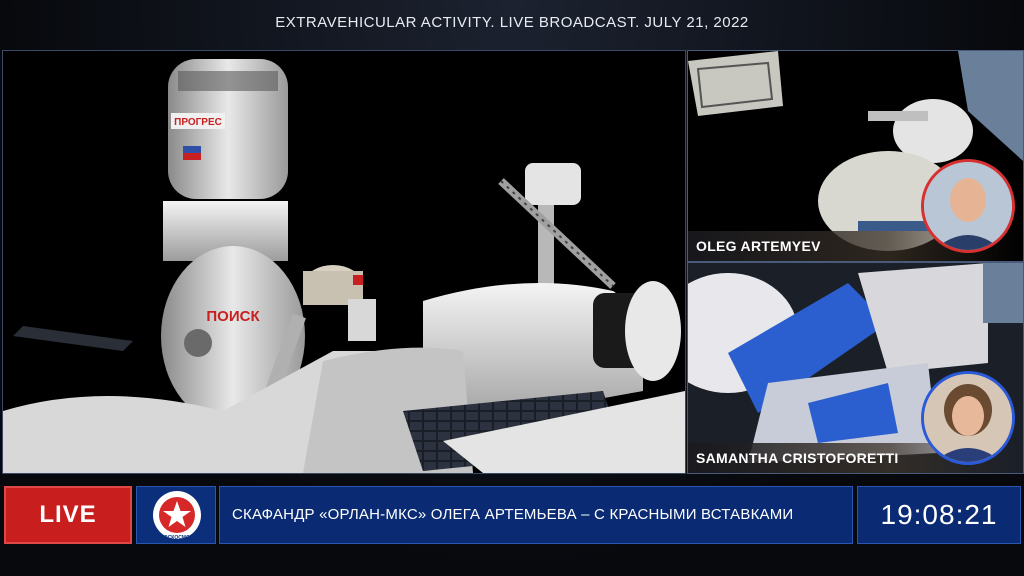 This screenshot has width=1024, height=576. What do you see at coordinates (855, 368) in the screenshot?
I see `helmet-camera-cristoforetti: SAMANTHA CRISTOFORETTI` at bounding box center [855, 368].